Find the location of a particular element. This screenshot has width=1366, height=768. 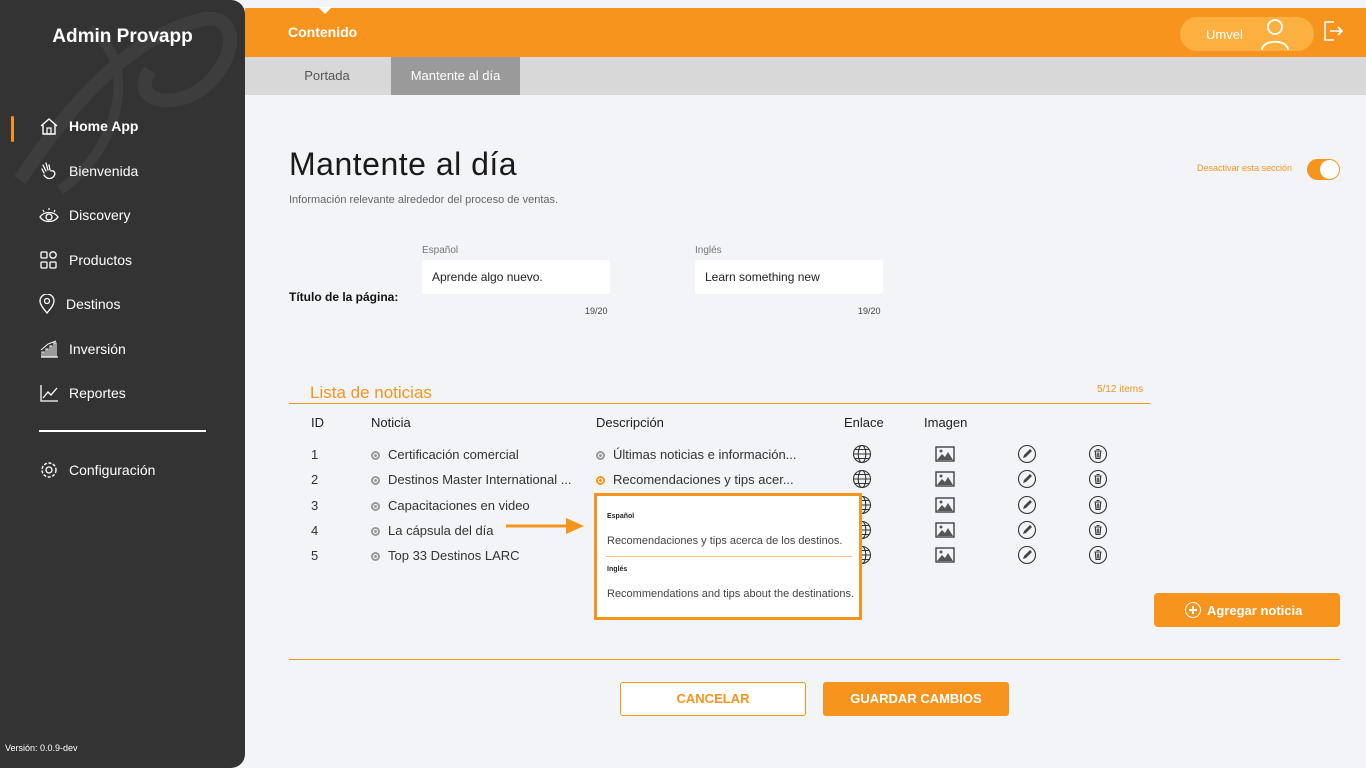

sidebar-item-bienvenida: Bienvenida is located at coordinates (88, 171).